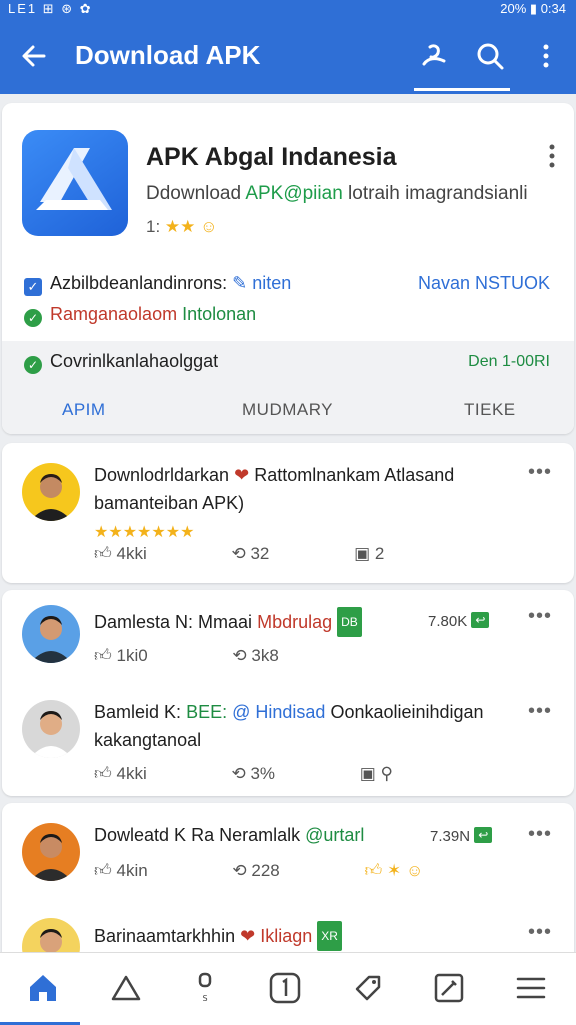 This screenshot has height=1025, width=576. I want to click on subtitle-part: lotraih imagrandsianli, so click(438, 193).